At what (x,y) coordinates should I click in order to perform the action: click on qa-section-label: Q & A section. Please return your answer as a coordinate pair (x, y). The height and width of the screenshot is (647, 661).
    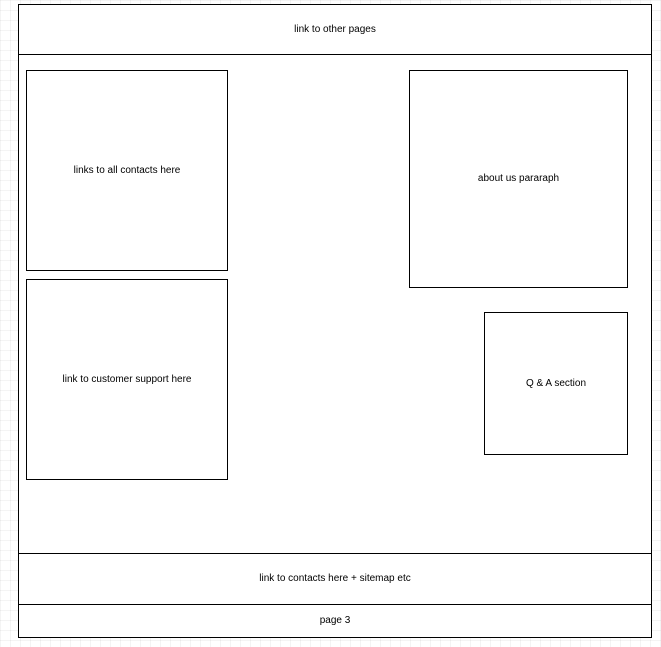
    Looking at the image, I should click on (556, 383).